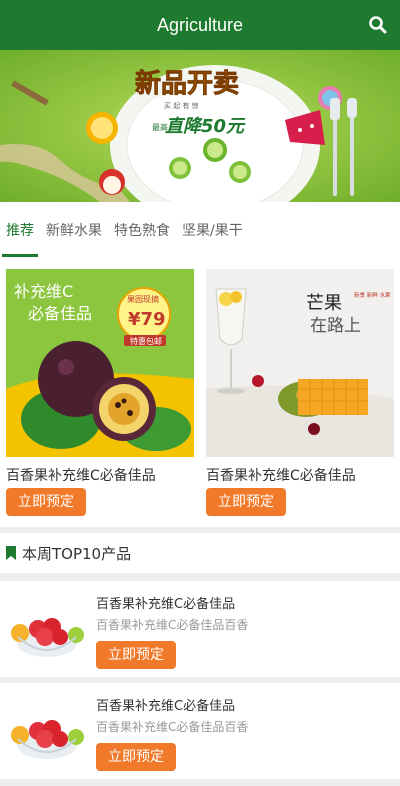  I want to click on product-image-text: 必备佳品, so click(60, 313).